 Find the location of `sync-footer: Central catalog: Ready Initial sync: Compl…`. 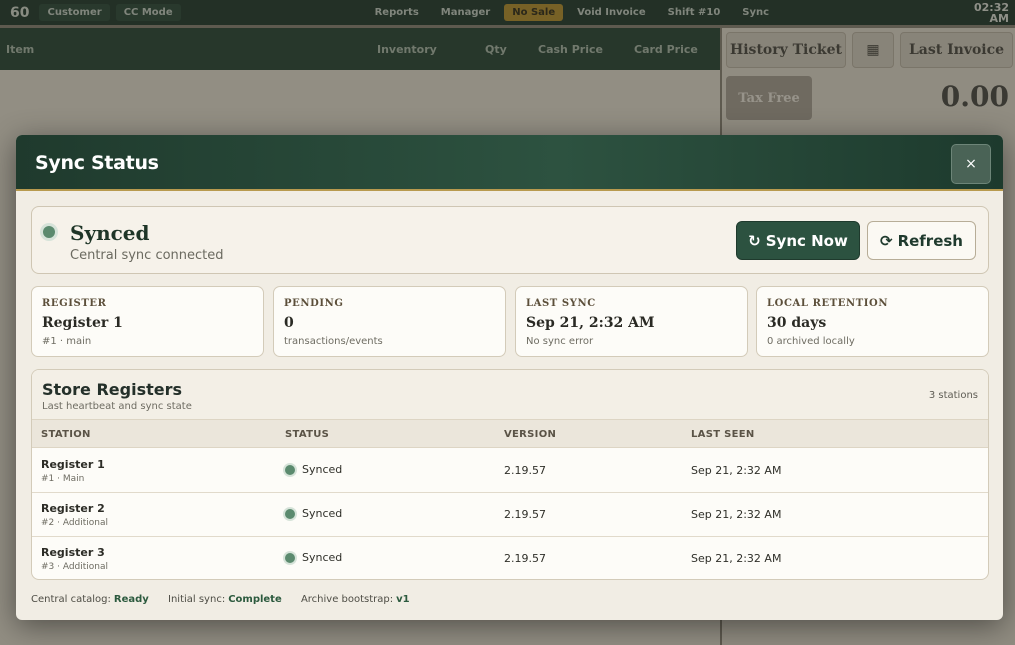

sync-footer: Central catalog: Ready Initial sync: Compl… is located at coordinates (228, 599).